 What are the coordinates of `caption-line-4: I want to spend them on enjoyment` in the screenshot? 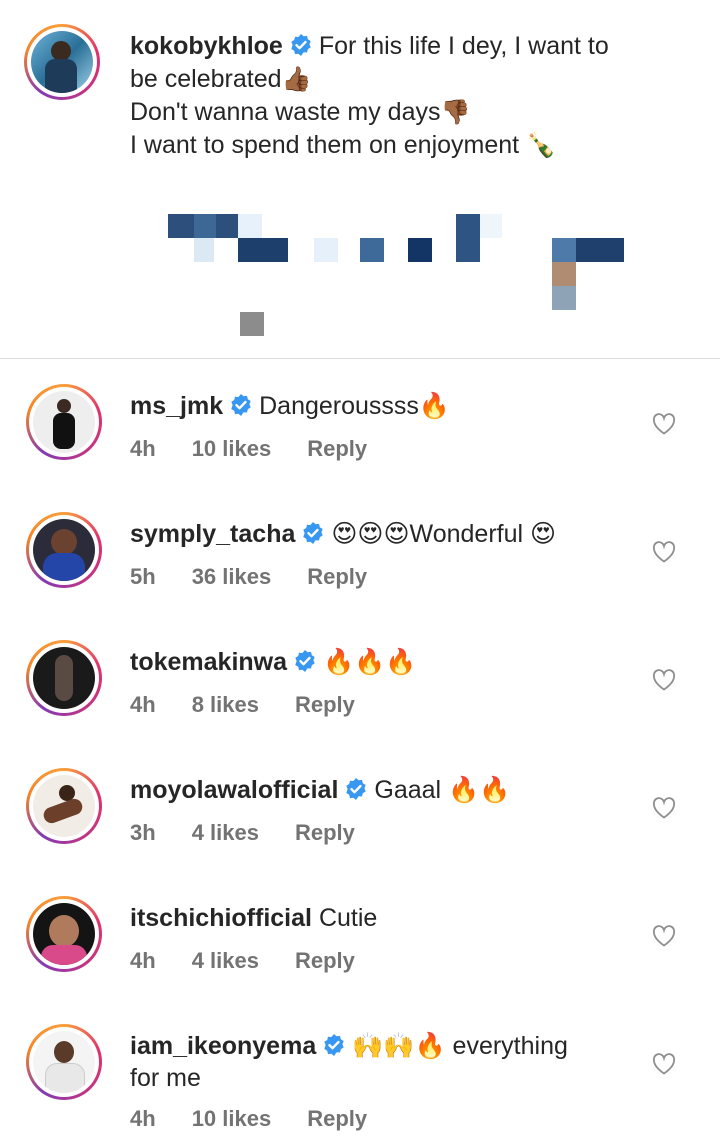 It's located at (325, 145).